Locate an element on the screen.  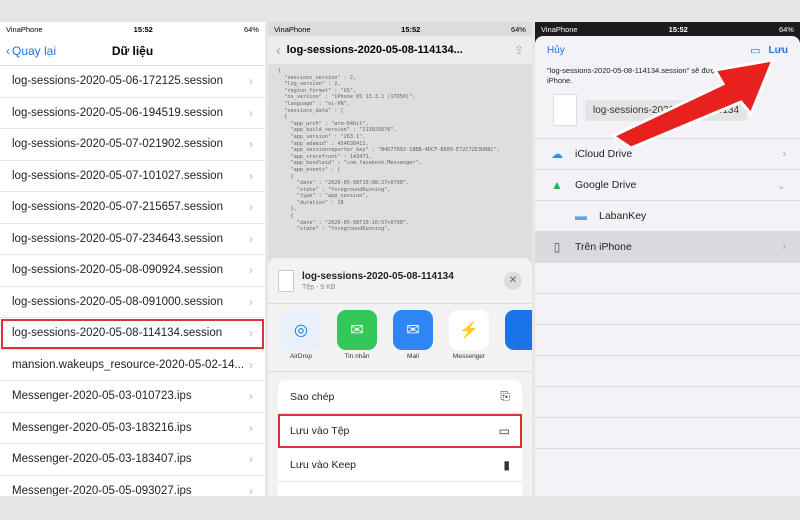
app-label: Messenger is located at coordinates (469, 356).